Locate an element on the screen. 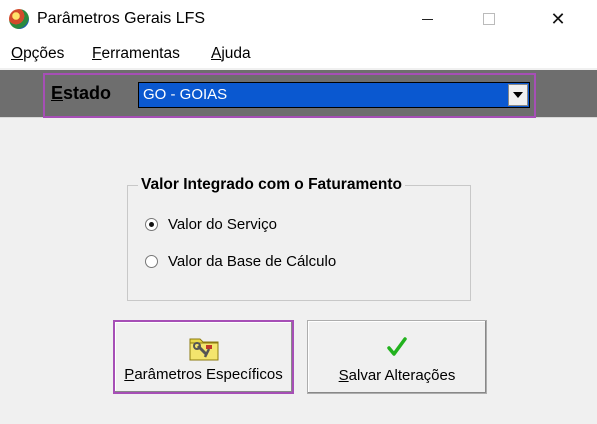 The image size is (597, 424). folder-tools-icon is located at coordinates (203, 349).